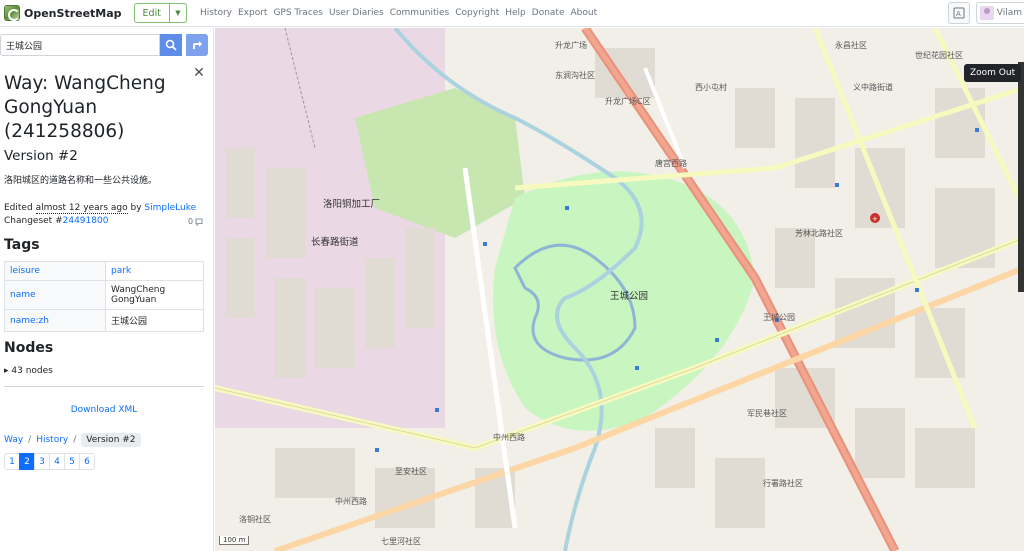 Image resolution: width=1024 pixels, height=551 pixels. I want to click on search-bar, so click(106, 45).